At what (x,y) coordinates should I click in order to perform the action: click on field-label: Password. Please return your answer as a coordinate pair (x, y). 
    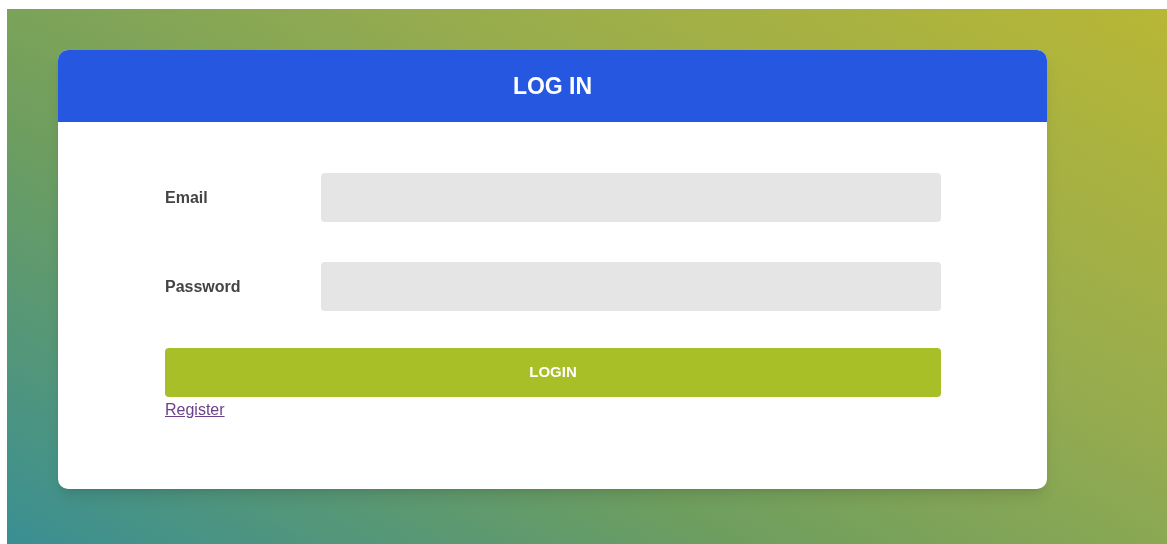
    Looking at the image, I should click on (203, 286).